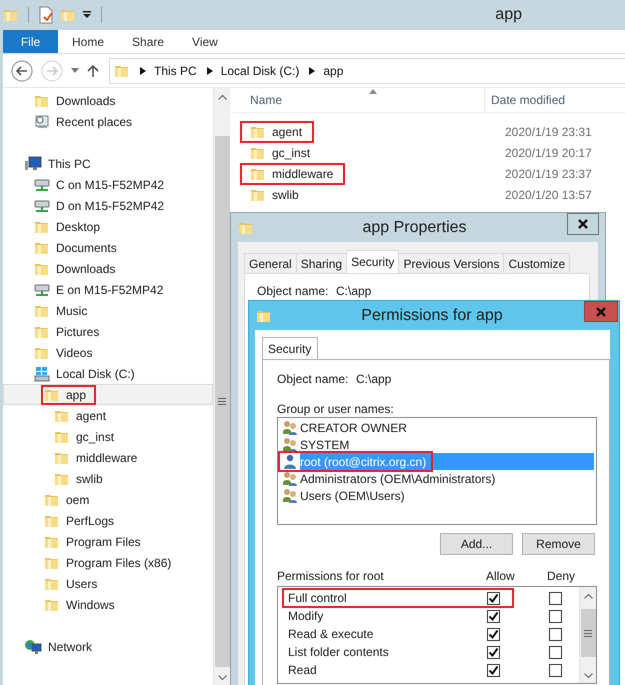  I want to click on window-title: app, so click(508, 15).